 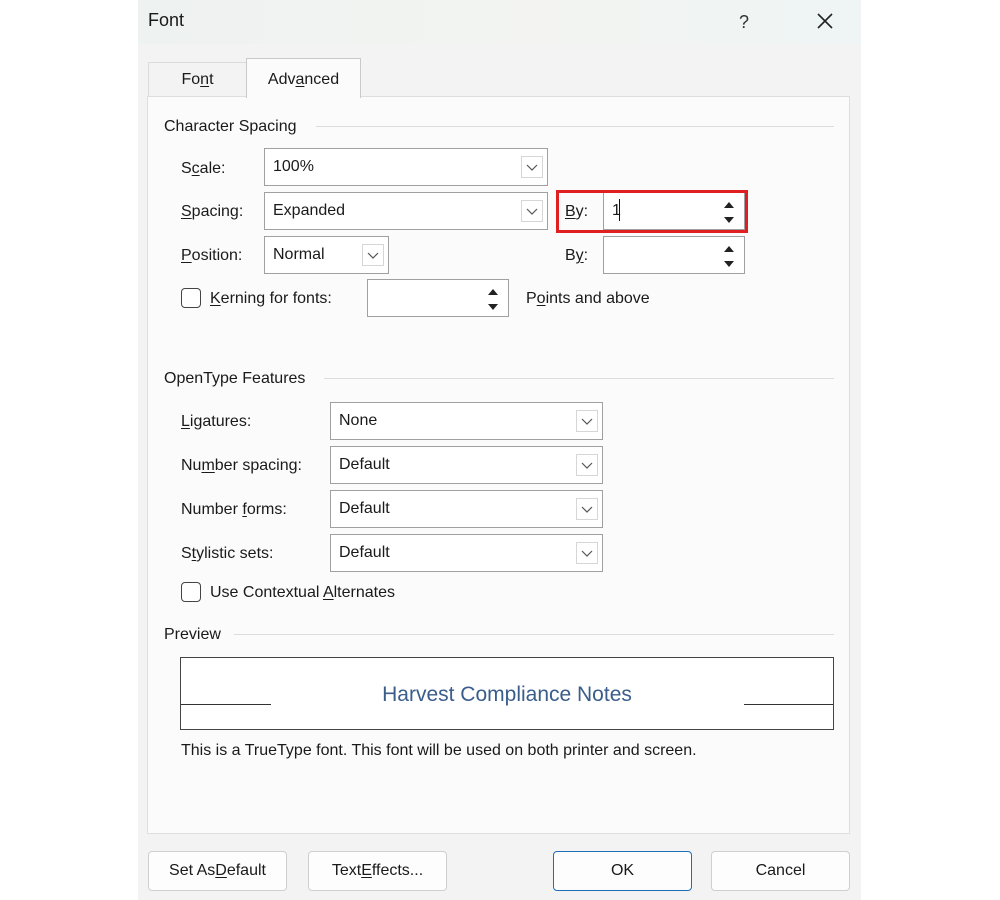 I want to click on position-by-label-a: B, so click(x=570, y=255).